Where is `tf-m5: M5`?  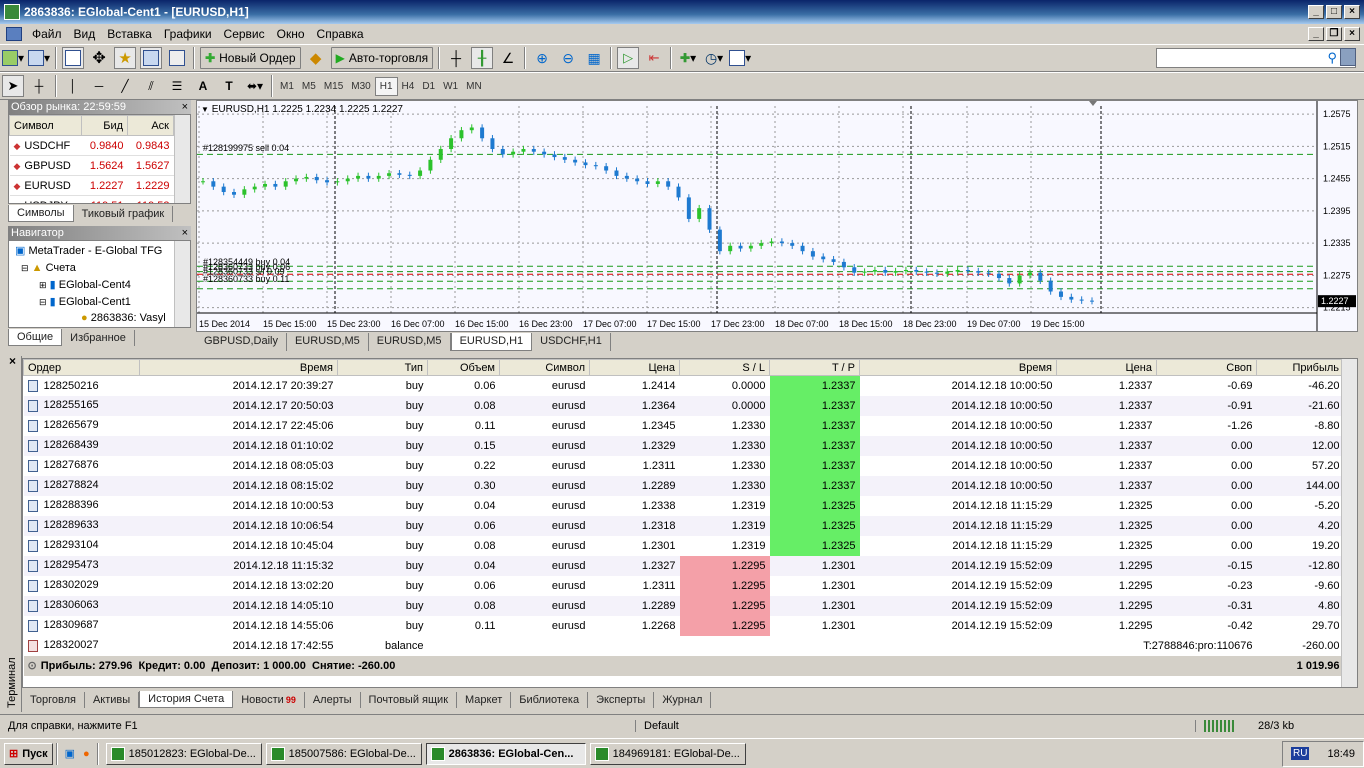
tf-m5: M5 is located at coordinates (309, 86).